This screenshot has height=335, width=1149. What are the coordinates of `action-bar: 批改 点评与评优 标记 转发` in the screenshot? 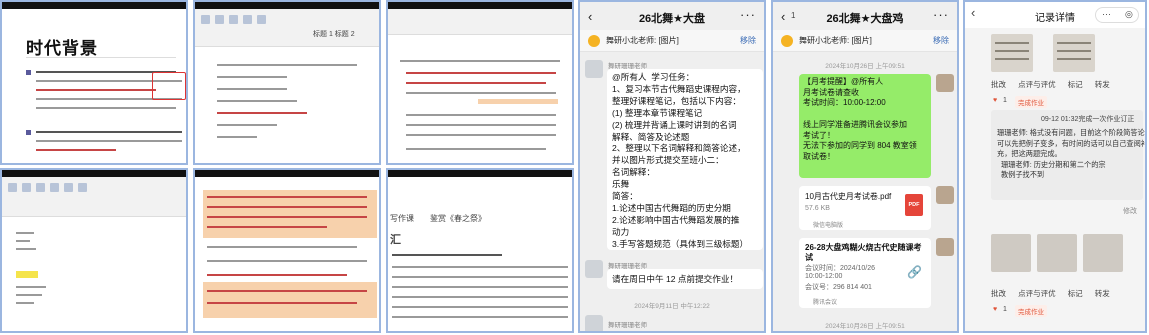 It's located at (1055, 293).